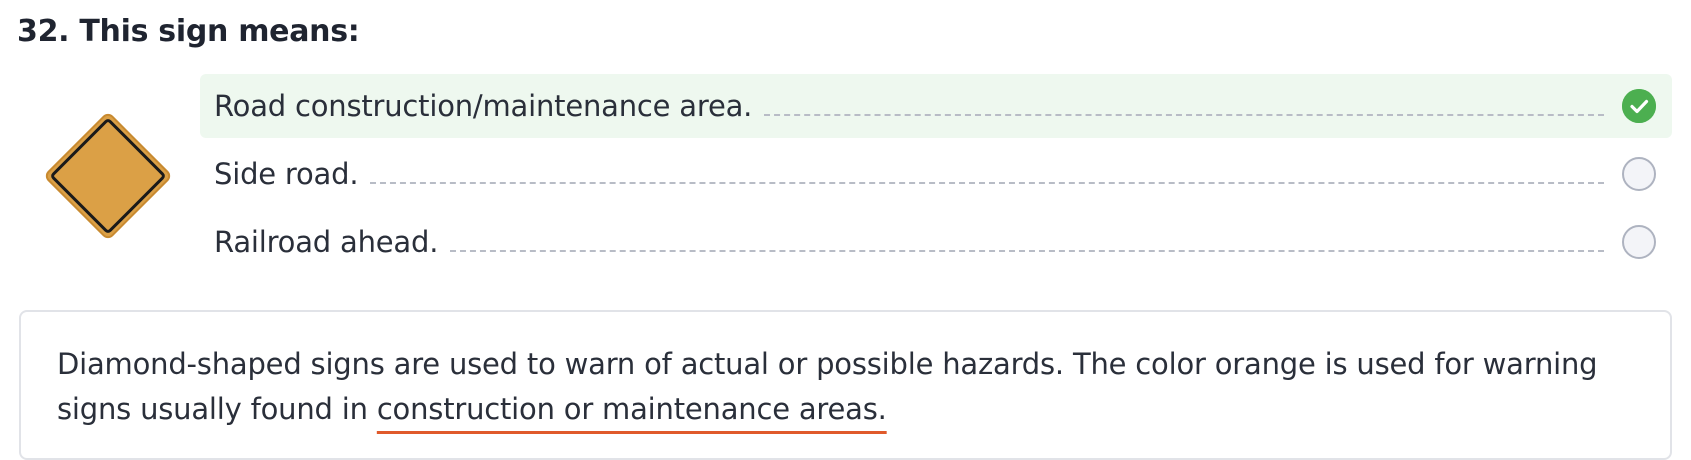 The width and height of the screenshot is (1691, 460). I want to click on check-circle-icon, so click(1639, 106).